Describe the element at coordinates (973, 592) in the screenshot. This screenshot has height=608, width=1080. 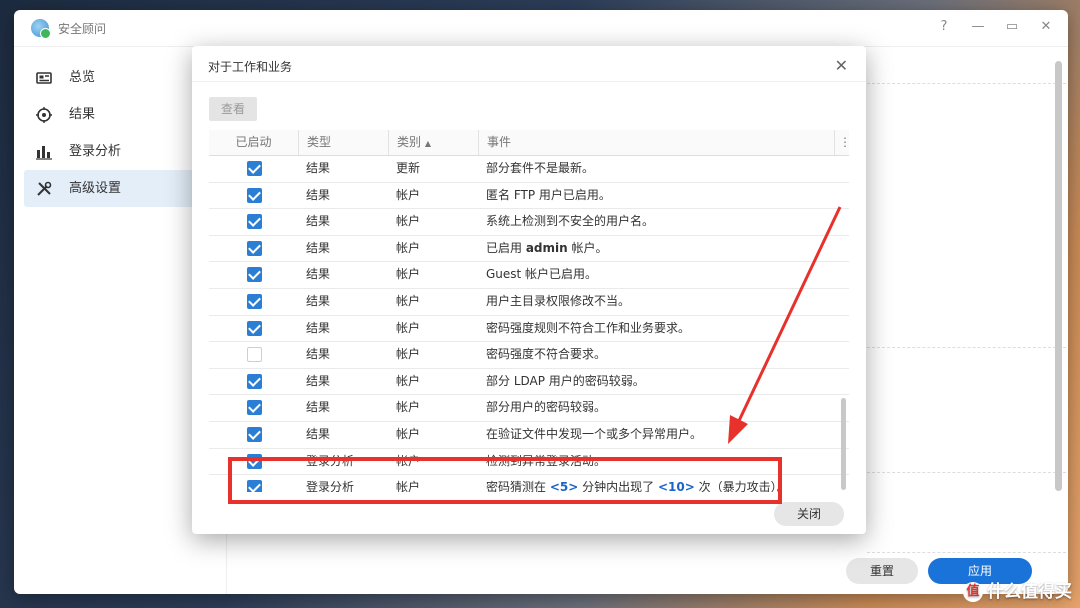
I see `watermark-logo-icon: 值` at that location.